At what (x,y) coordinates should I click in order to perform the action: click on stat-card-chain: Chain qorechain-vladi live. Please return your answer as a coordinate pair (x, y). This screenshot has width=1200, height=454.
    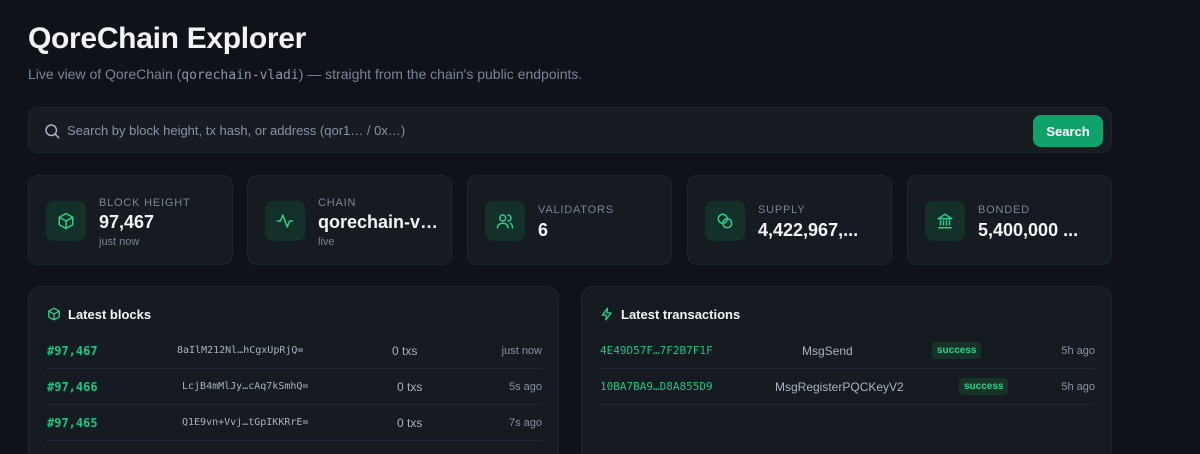
    Looking at the image, I should click on (349, 220).